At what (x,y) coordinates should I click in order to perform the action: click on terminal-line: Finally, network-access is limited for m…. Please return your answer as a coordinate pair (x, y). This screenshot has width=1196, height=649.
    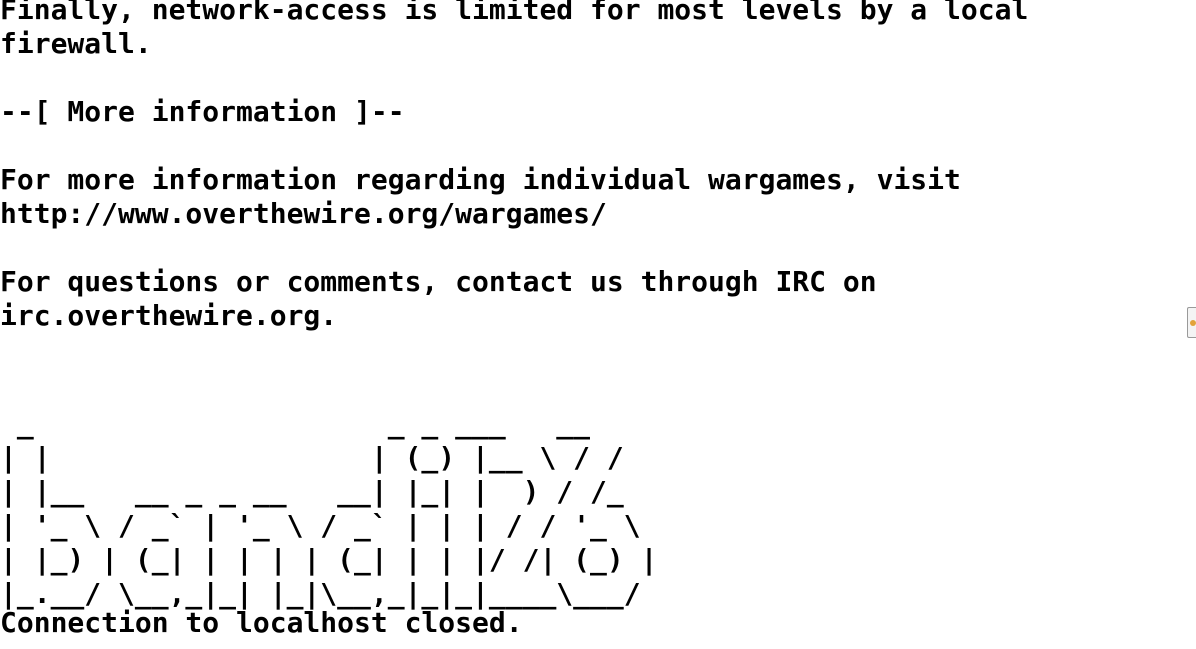
    Looking at the image, I should click on (514, 13).